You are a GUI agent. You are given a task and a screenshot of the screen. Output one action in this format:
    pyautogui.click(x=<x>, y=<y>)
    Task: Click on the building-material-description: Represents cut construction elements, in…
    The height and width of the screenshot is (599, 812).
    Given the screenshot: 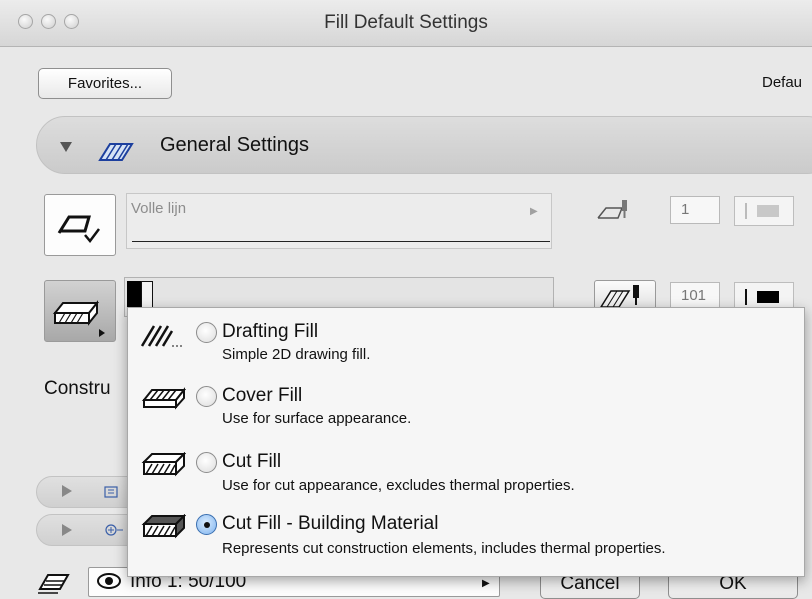 What is the action you would take?
    pyautogui.click(x=444, y=548)
    